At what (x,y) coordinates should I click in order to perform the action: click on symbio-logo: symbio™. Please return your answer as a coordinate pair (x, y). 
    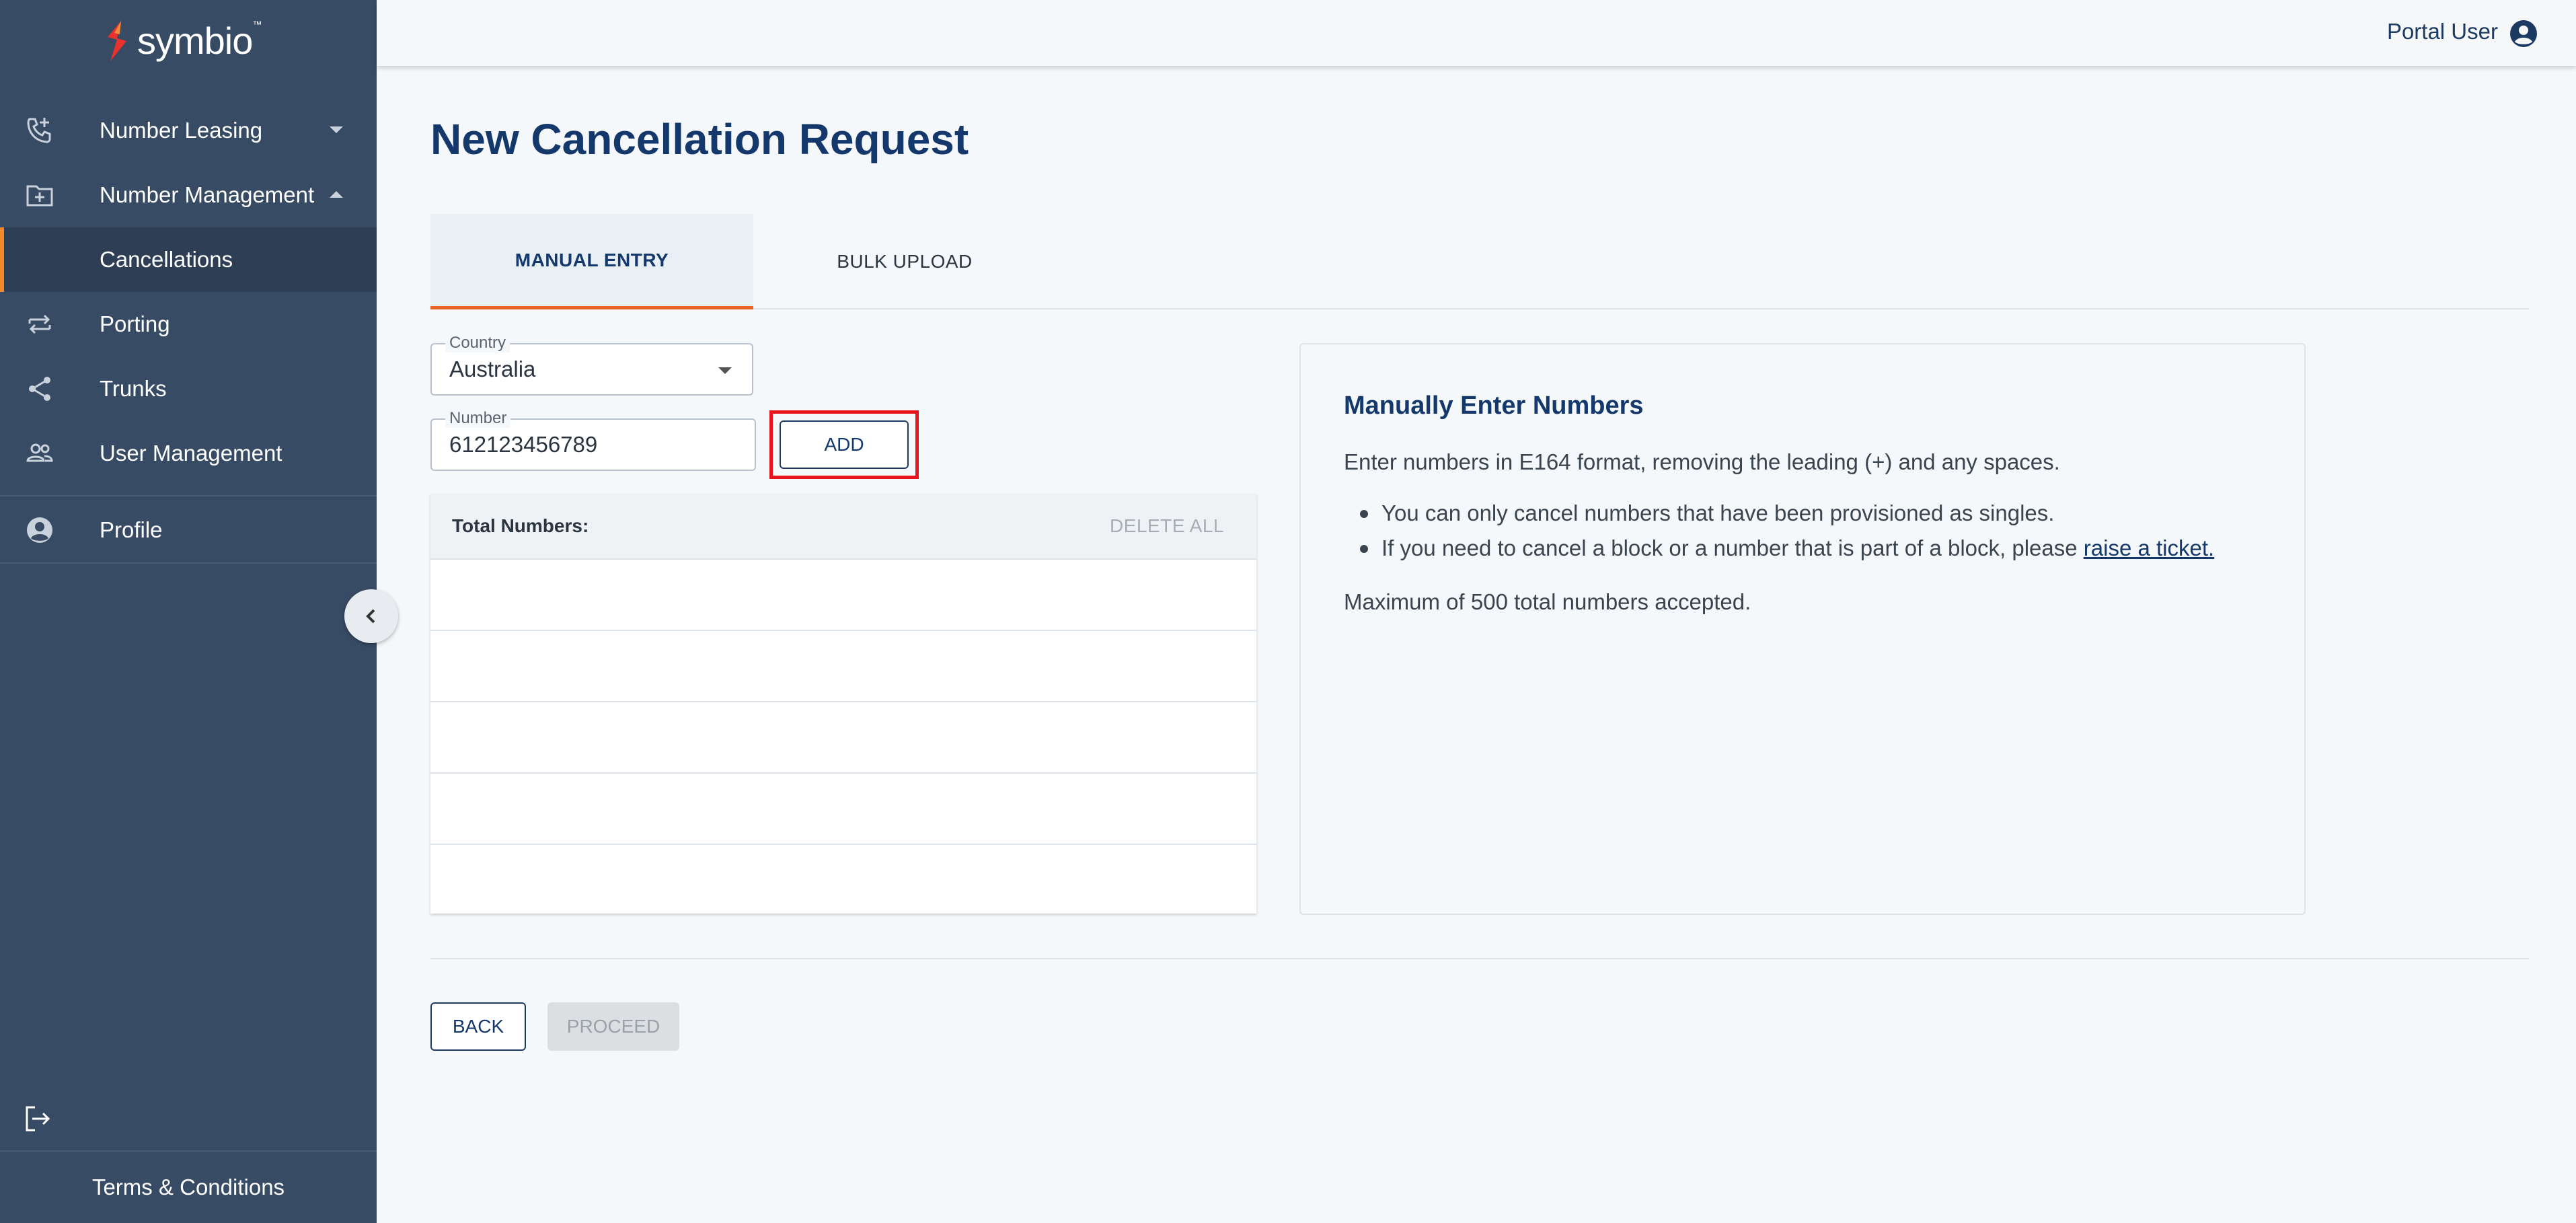
    Looking at the image, I should click on (181, 41).